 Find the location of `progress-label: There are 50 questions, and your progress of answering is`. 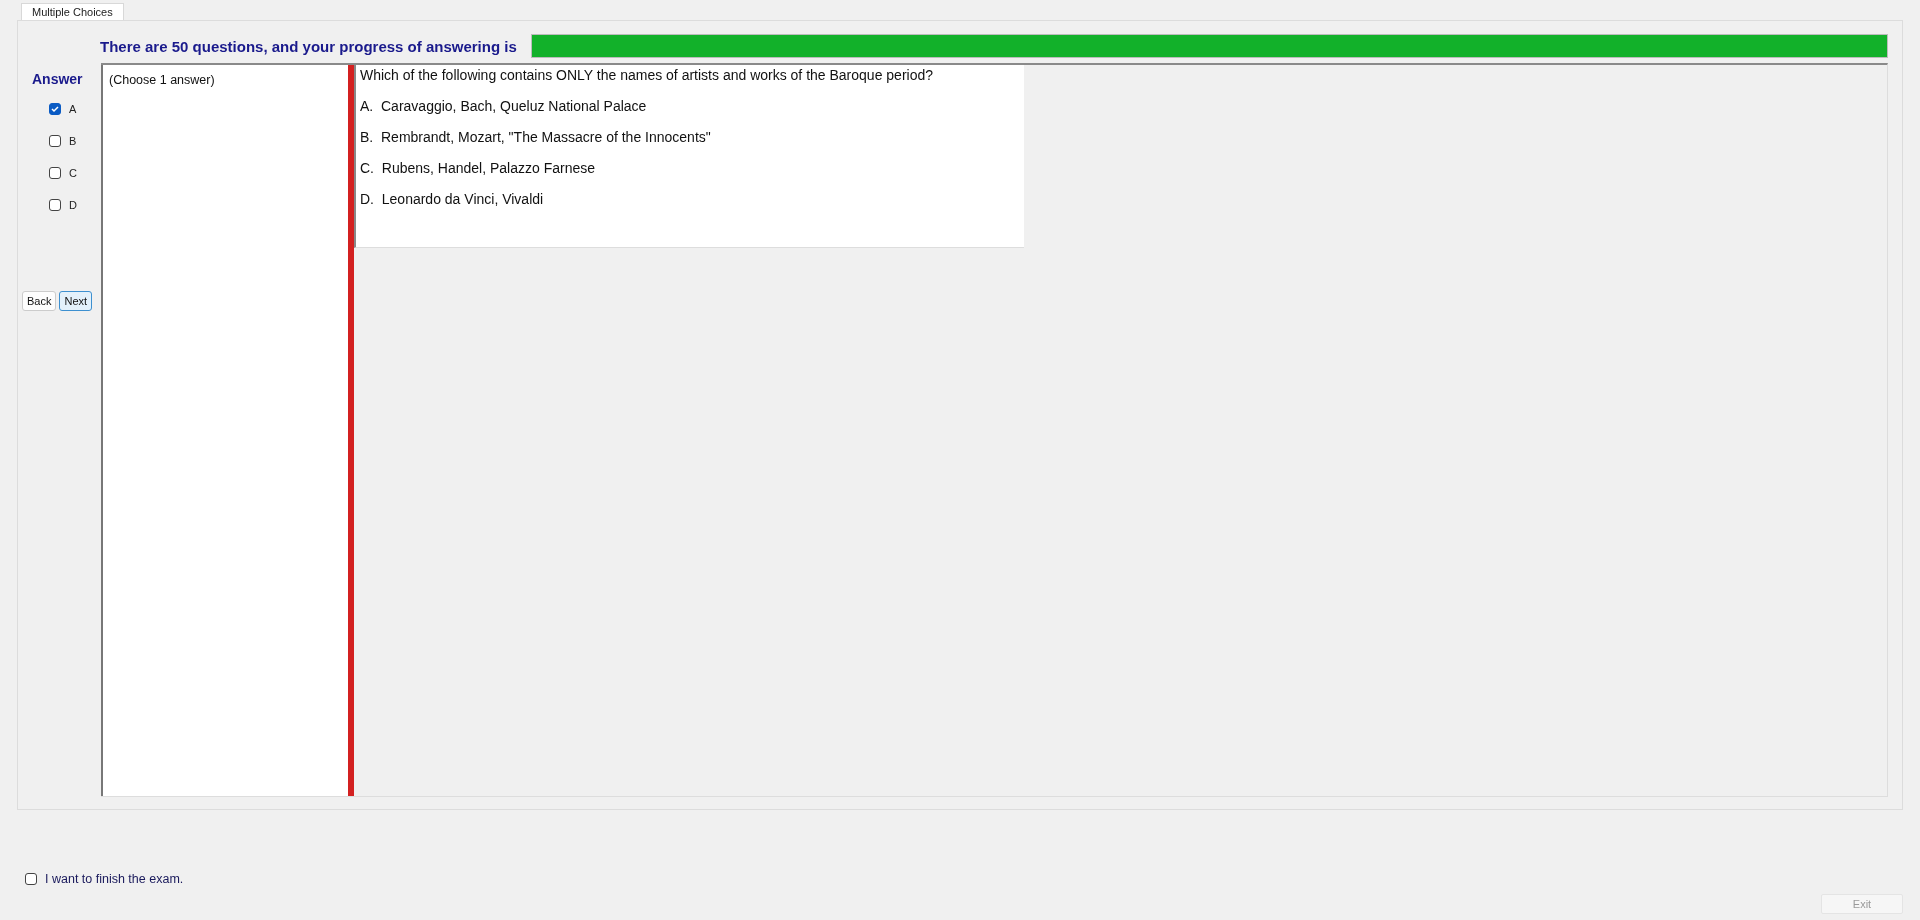

progress-label: There are 50 questions, and your progress of answering is is located at coordinates (308, 46).